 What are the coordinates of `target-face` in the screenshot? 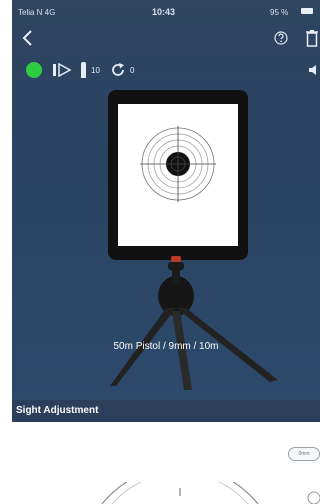 It's located at (178, 164).